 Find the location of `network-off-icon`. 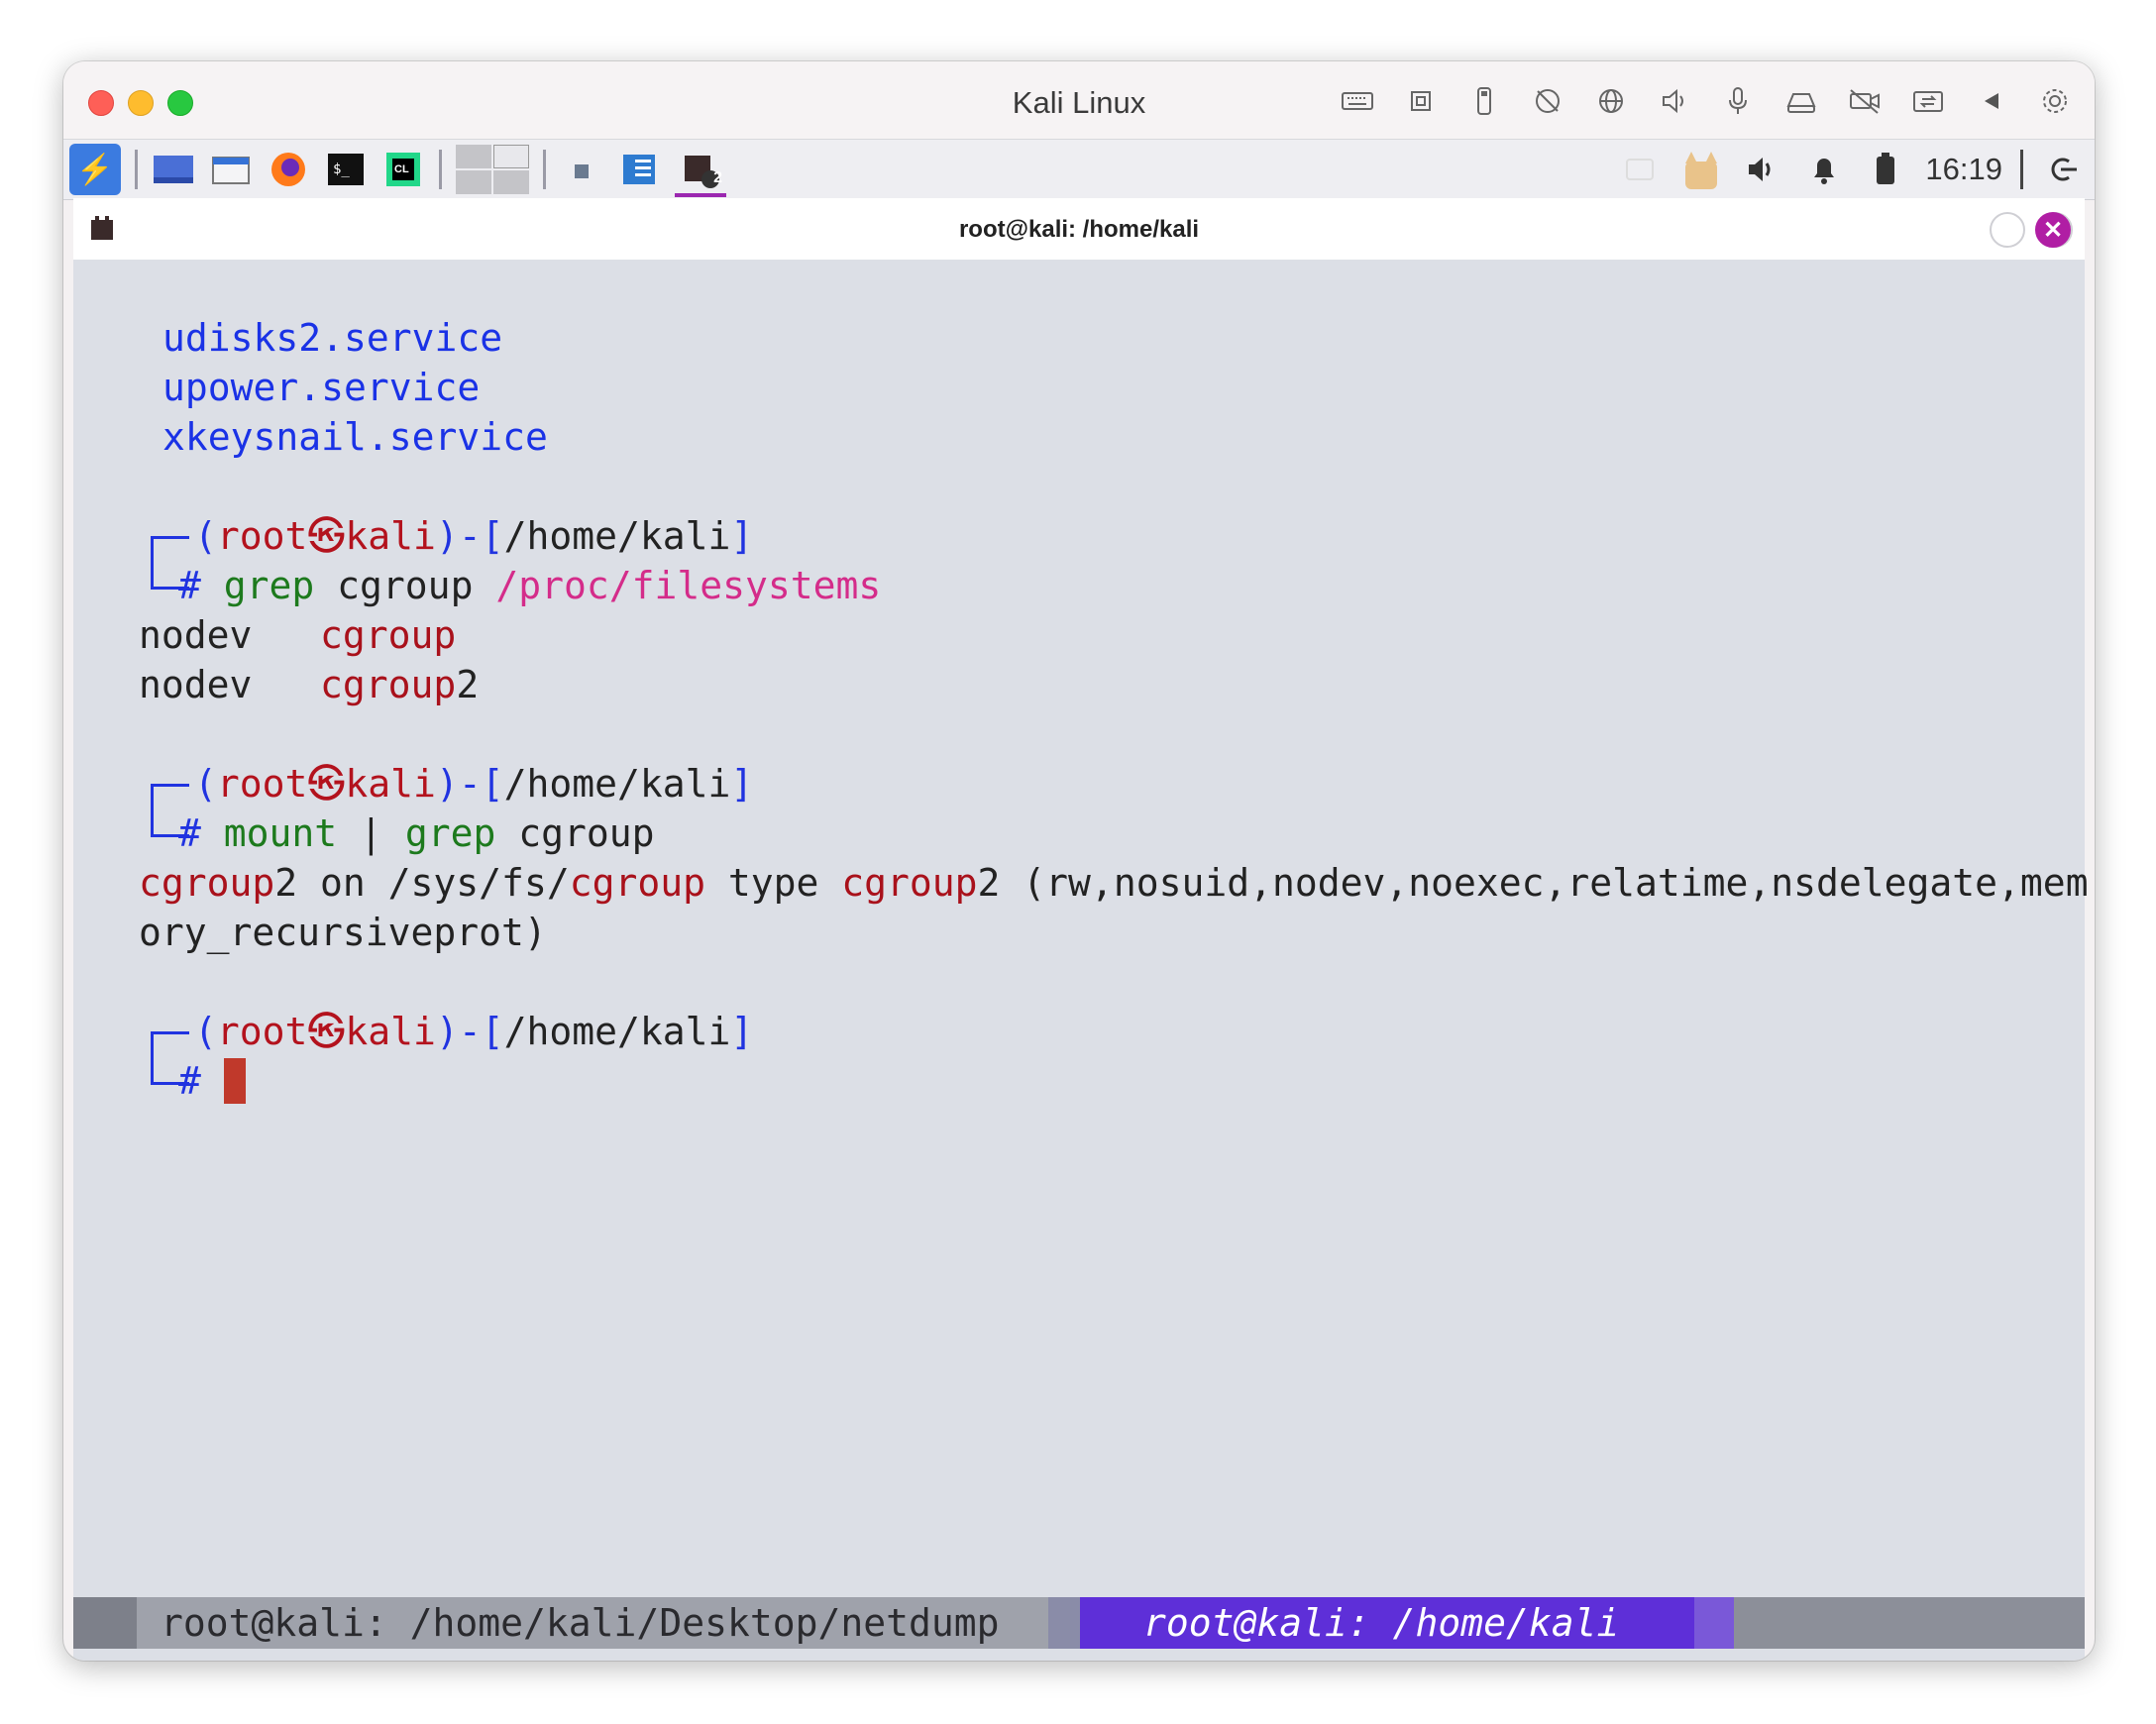

network-off-icon is located at coordinates (1548, 101).